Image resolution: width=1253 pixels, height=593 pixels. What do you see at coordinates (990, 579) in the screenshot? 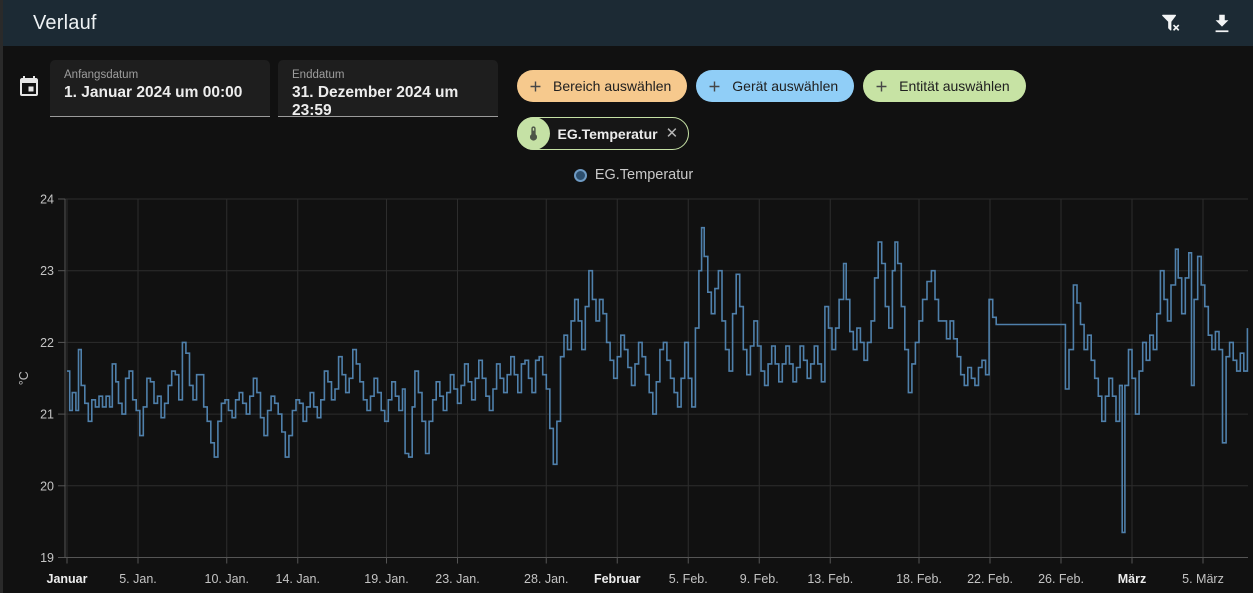
I see `svg-text: 22. Feb.` at bounding box center [990, 579].